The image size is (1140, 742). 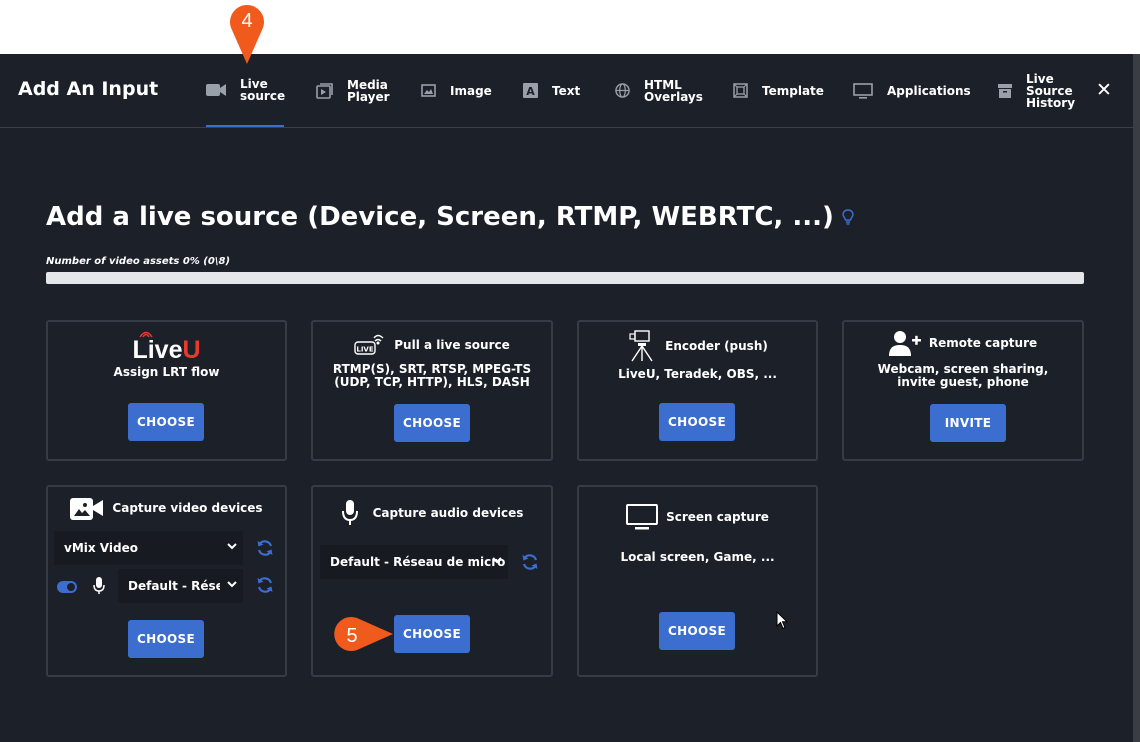 What do you see at coordinates (87, 509) in the screenshot?
I see `photo-video-icon` at bounding box center [87, 509].